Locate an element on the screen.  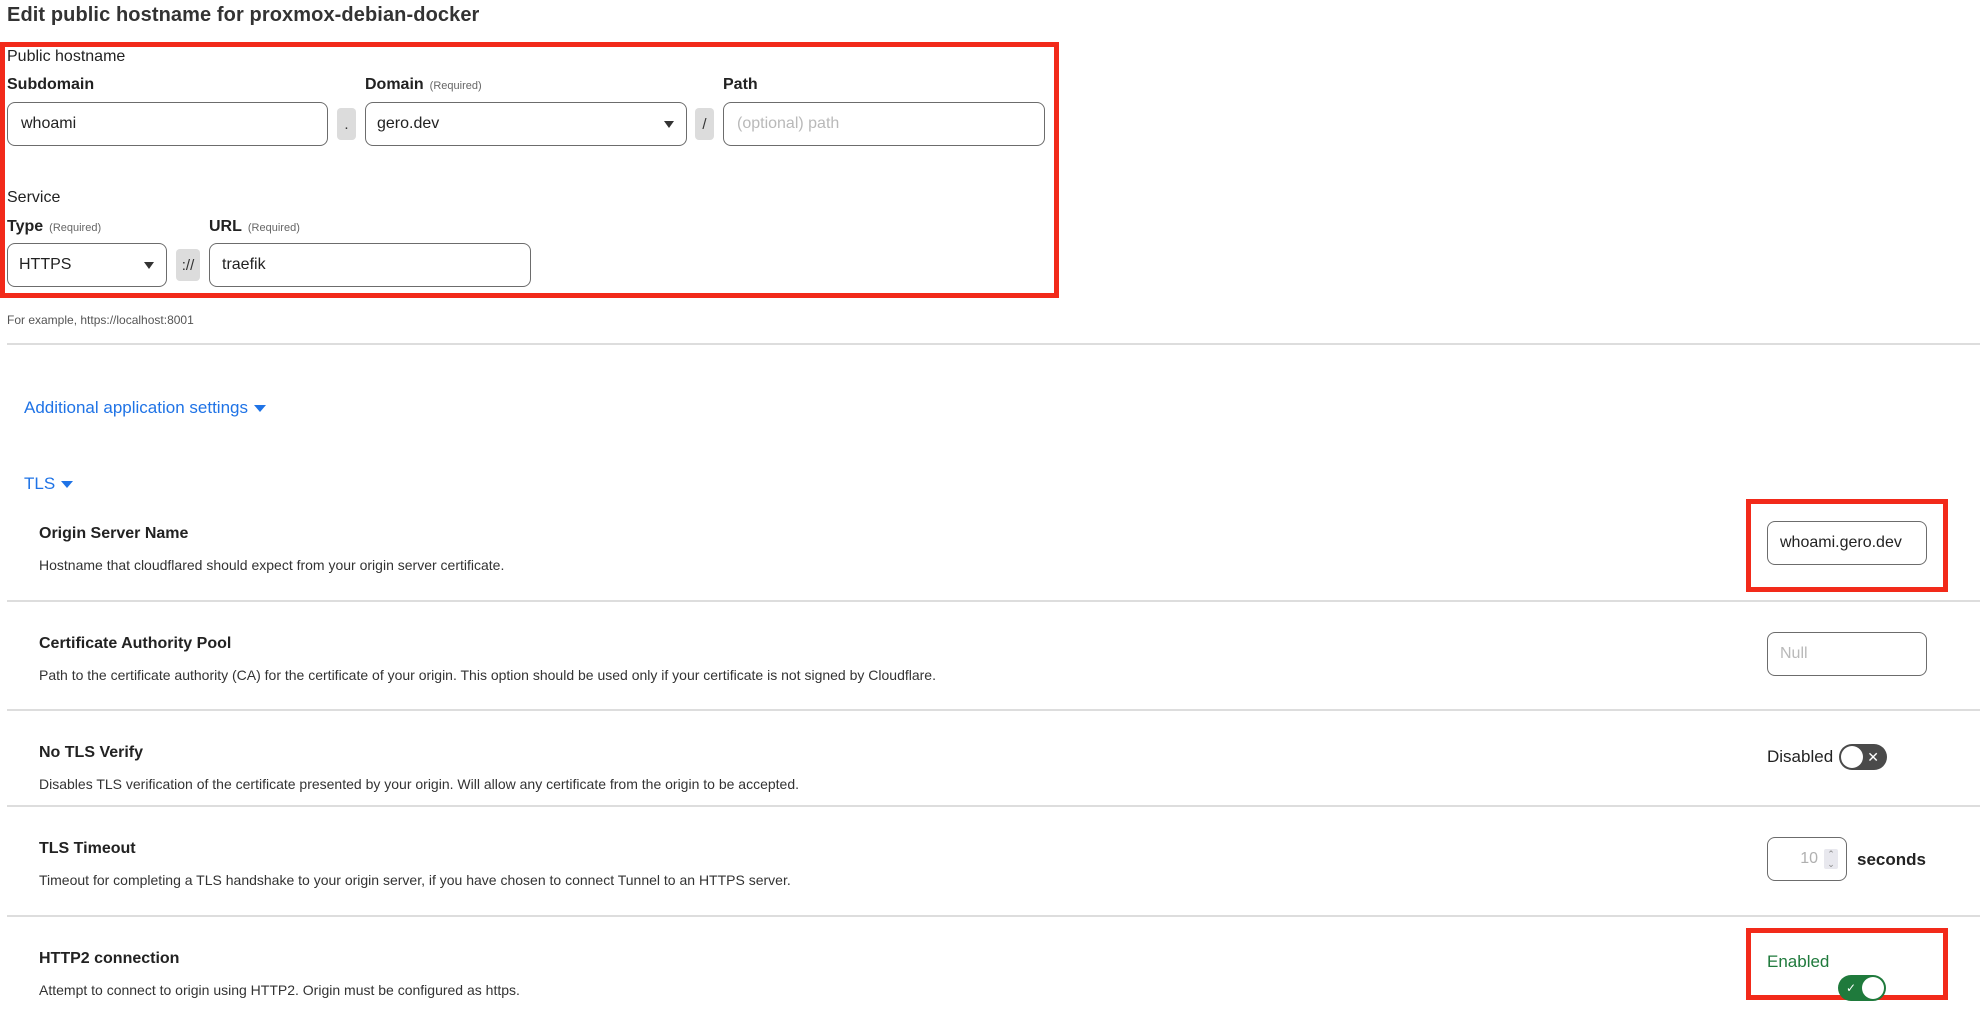
domain-label-text: Domain is located at coordinates (394, 84).